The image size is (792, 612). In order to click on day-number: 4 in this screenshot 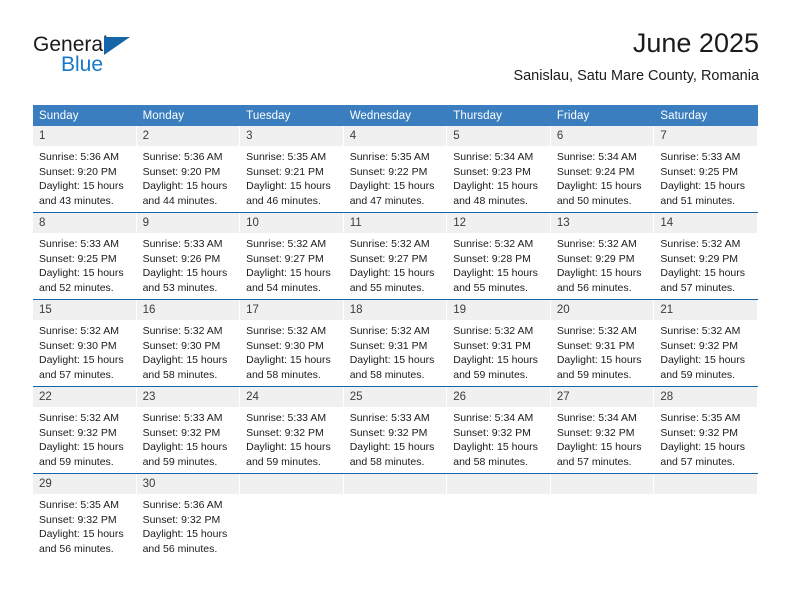, I will do `click(395, 136)`.